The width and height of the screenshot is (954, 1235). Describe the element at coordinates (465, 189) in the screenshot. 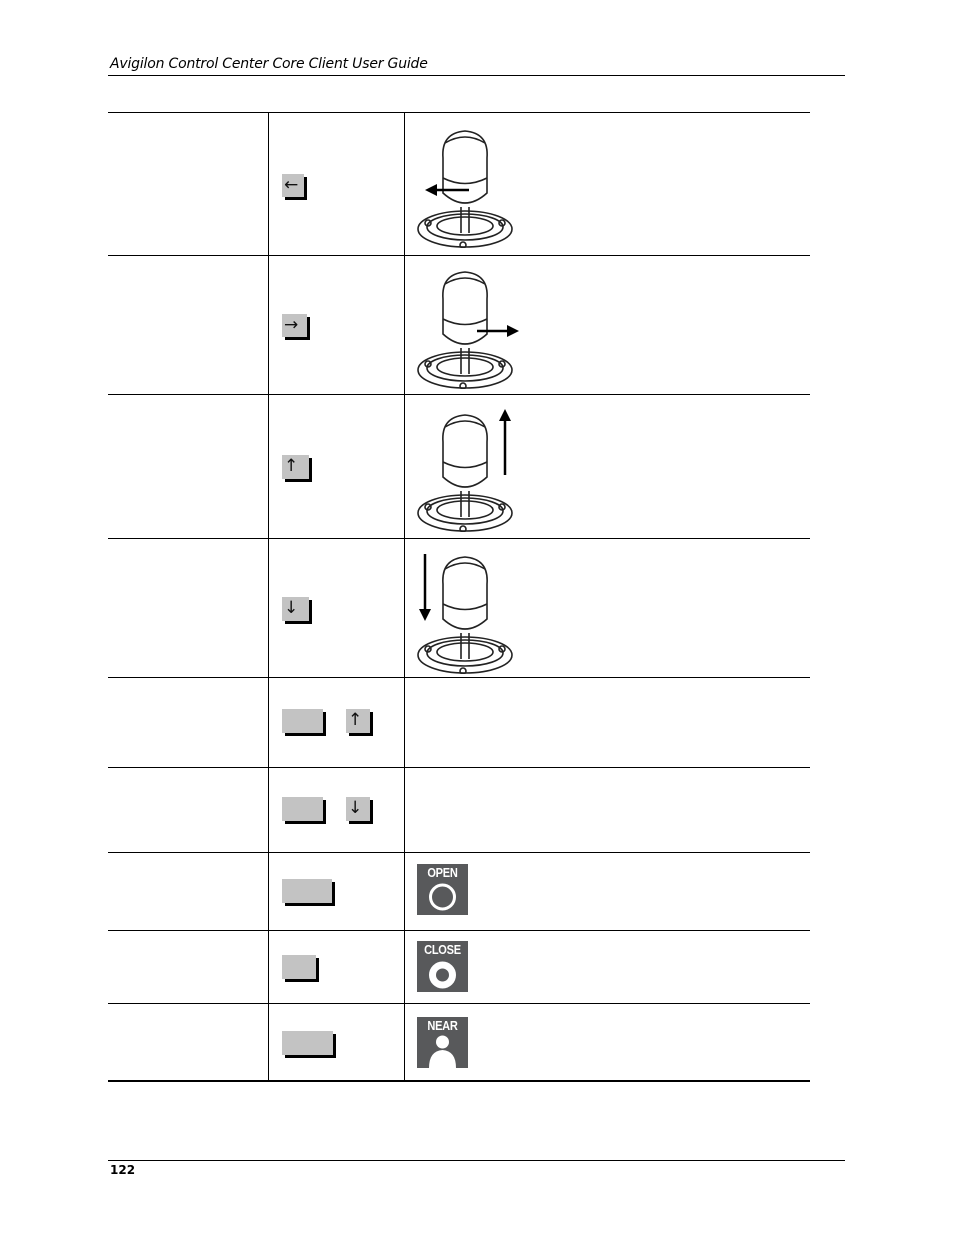

I see `joystick-pan-left-image` at that location.